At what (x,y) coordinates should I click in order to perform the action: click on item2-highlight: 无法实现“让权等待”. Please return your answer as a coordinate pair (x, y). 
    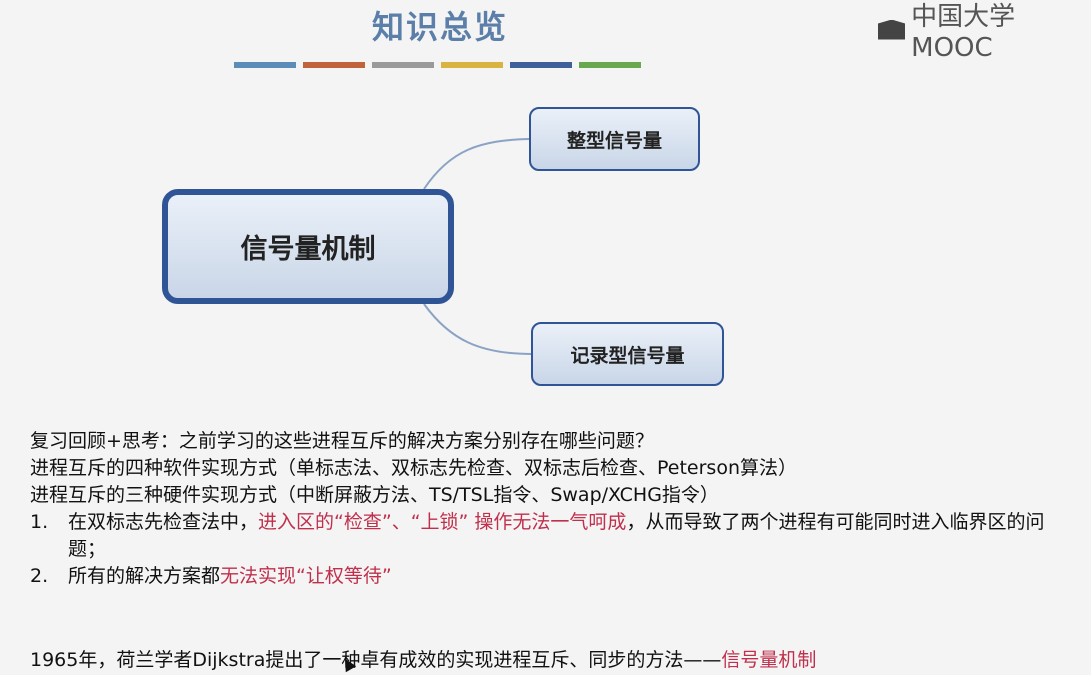
    Looking at the image, I should click on (306, 576).